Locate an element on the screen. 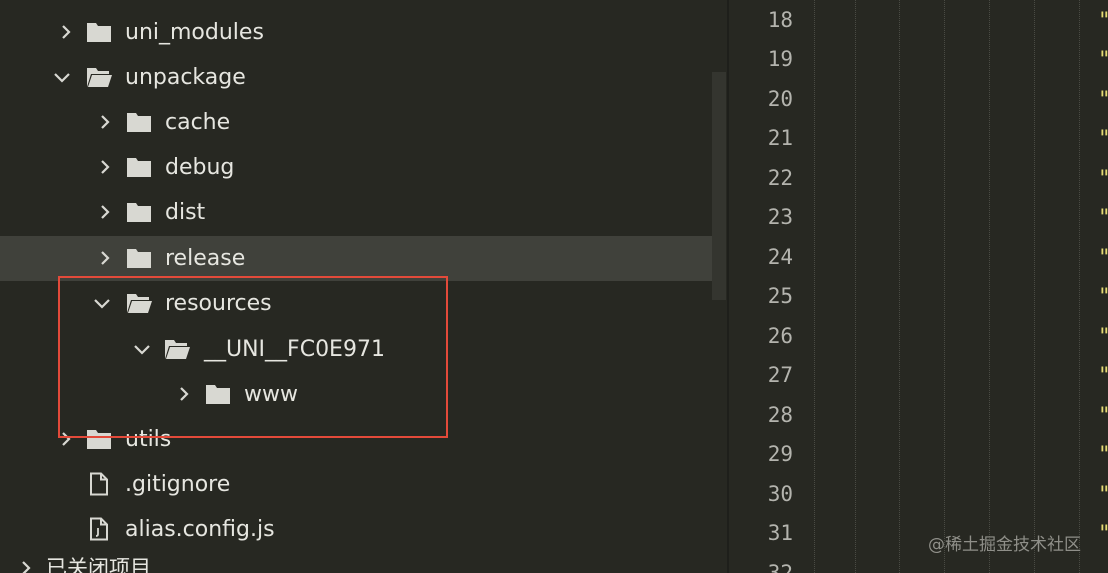 The image size is (1108, 573). line-number: 31 is located at coordinates (780, 533).